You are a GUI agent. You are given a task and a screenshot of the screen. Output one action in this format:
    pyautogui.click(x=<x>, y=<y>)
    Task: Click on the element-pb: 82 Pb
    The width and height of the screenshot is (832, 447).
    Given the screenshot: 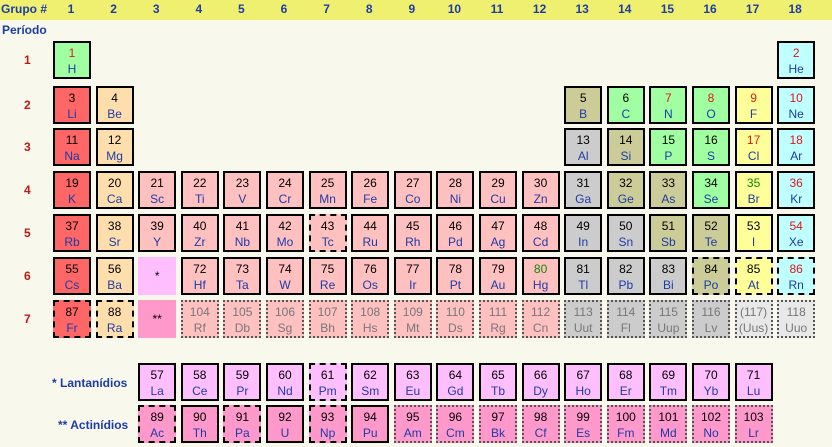 What is the action you would take?
    pyautogui.click(x=625, y=276)
    